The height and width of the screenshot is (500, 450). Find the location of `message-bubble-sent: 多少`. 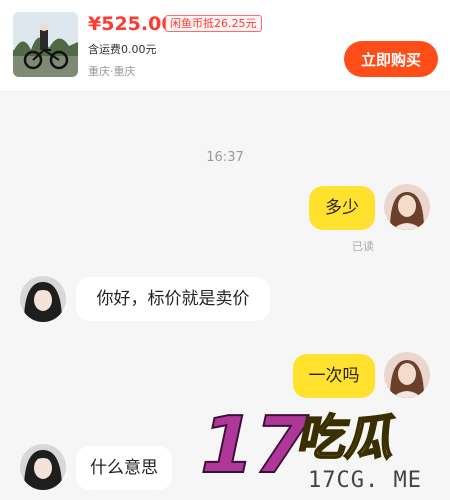

message-bubble-sent: 多少 is located at coordinates (342, 208).